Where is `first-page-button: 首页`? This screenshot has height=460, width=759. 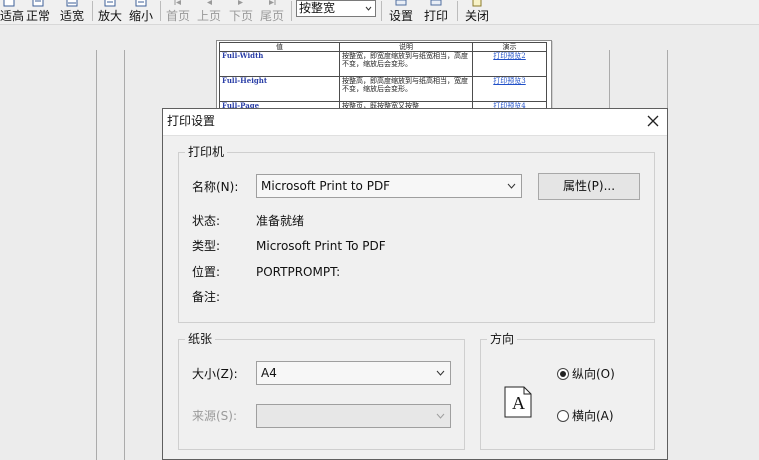
first-page-button: 首页 is located at coordinates (178, 12).